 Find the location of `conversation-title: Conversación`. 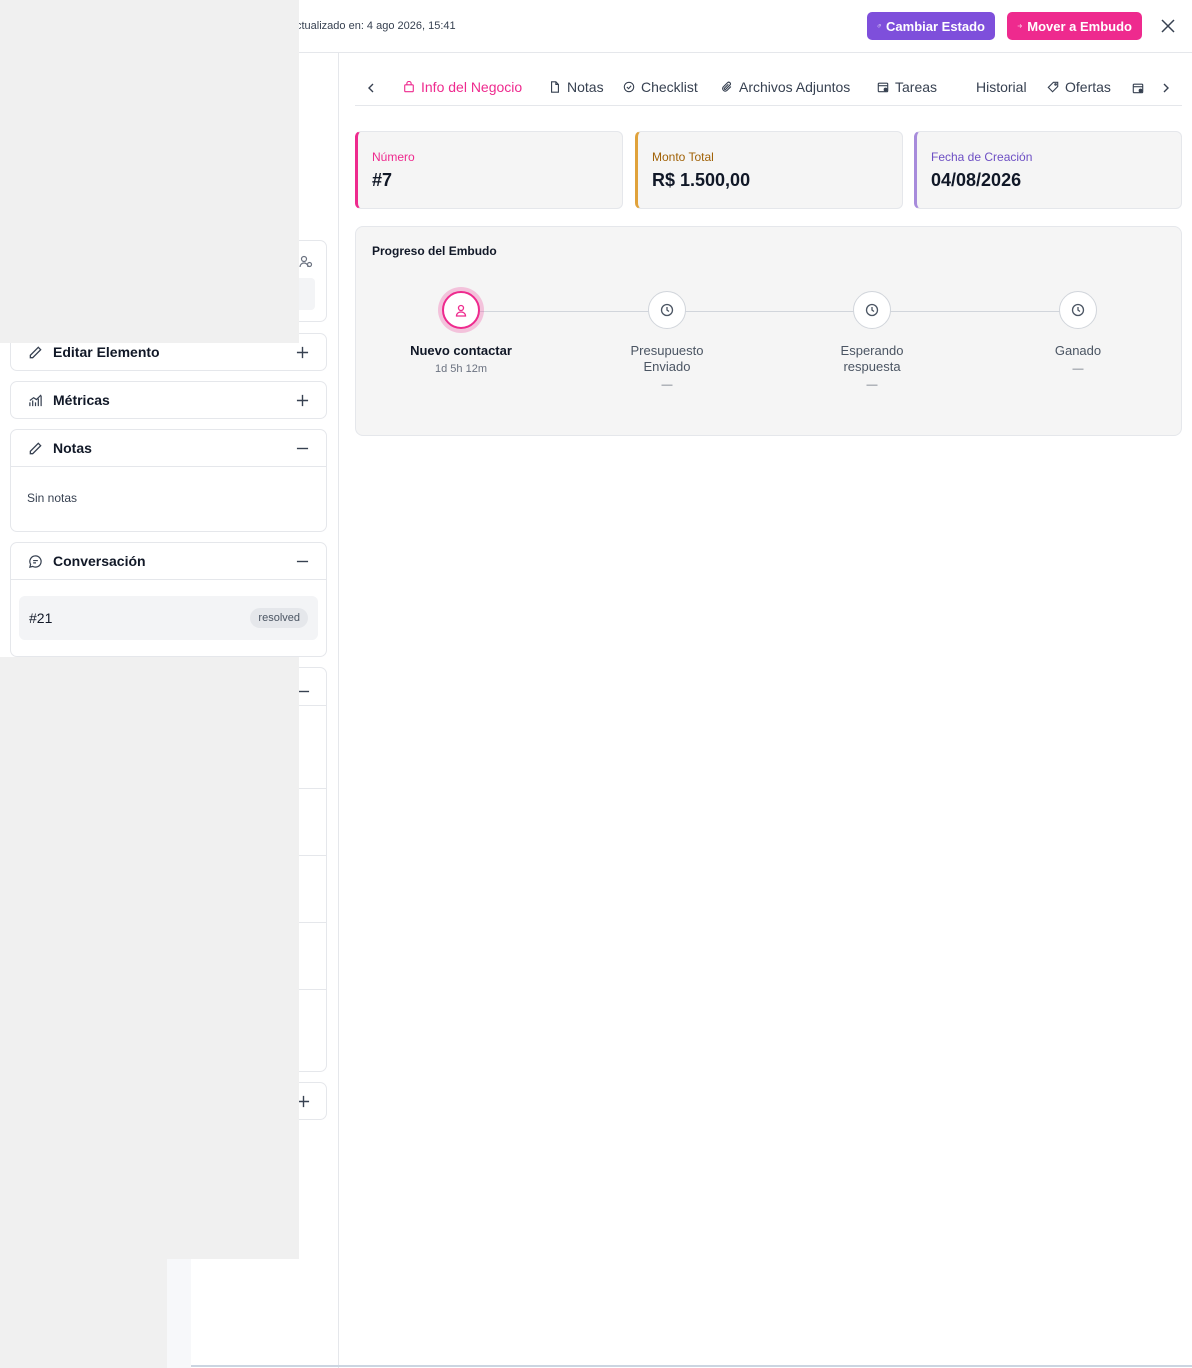

conversation-title: Conversación is located at coordinates (99, 561).